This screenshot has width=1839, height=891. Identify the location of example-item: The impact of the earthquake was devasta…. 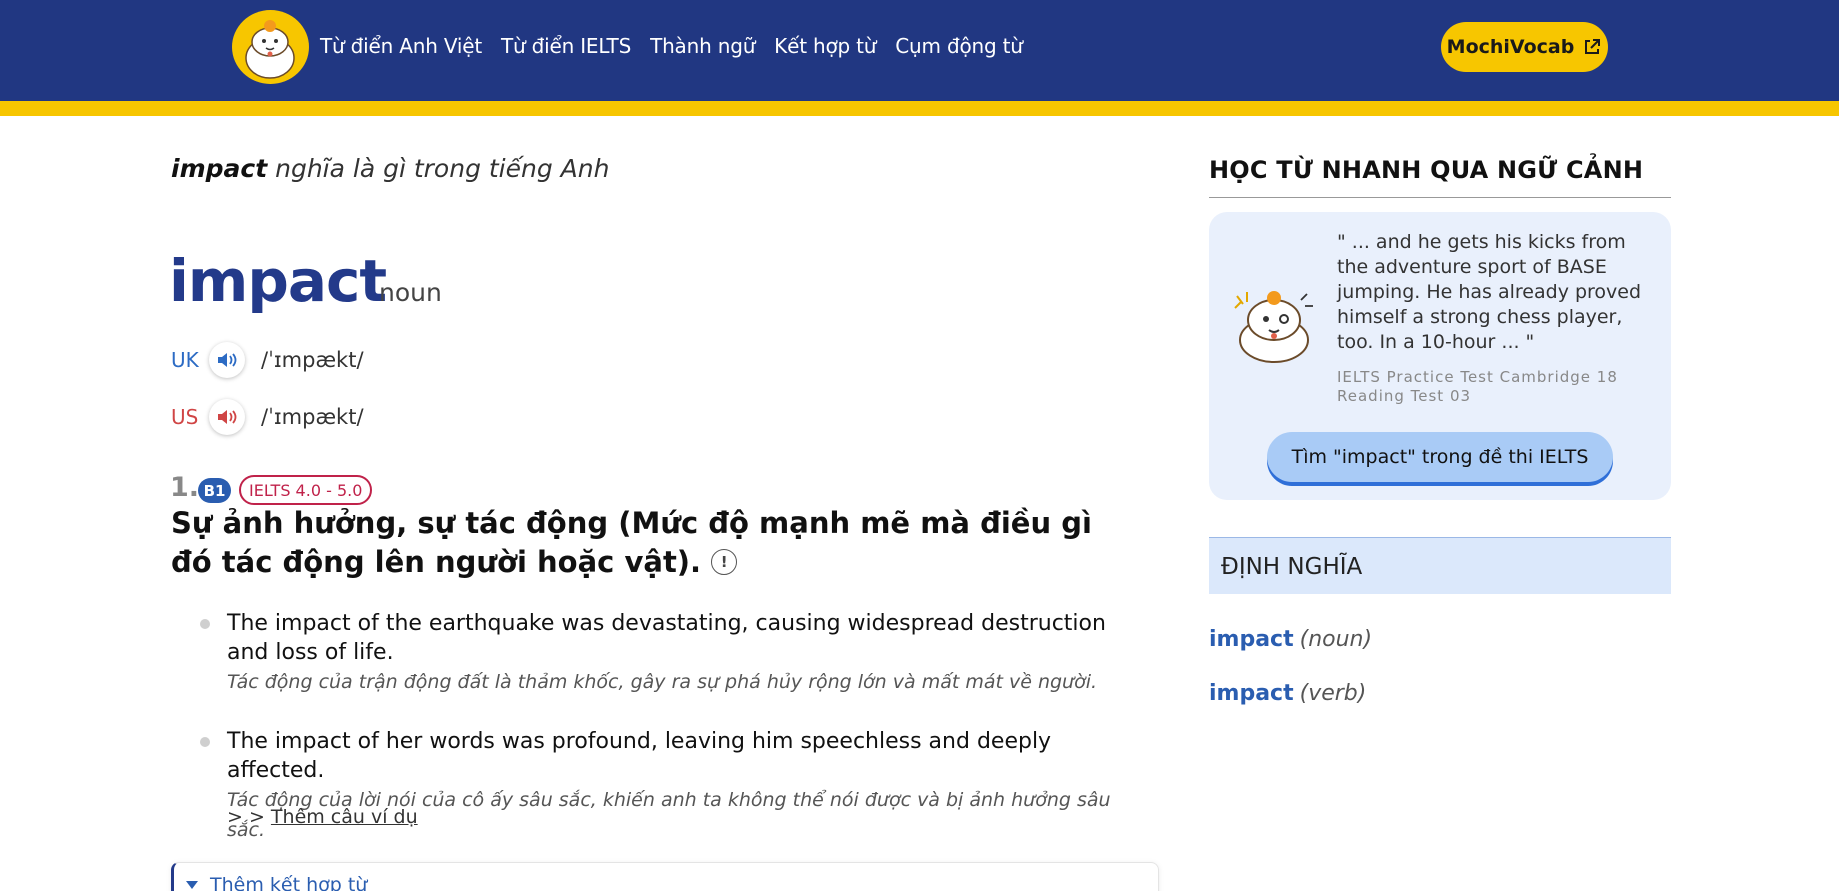
(675, 653).